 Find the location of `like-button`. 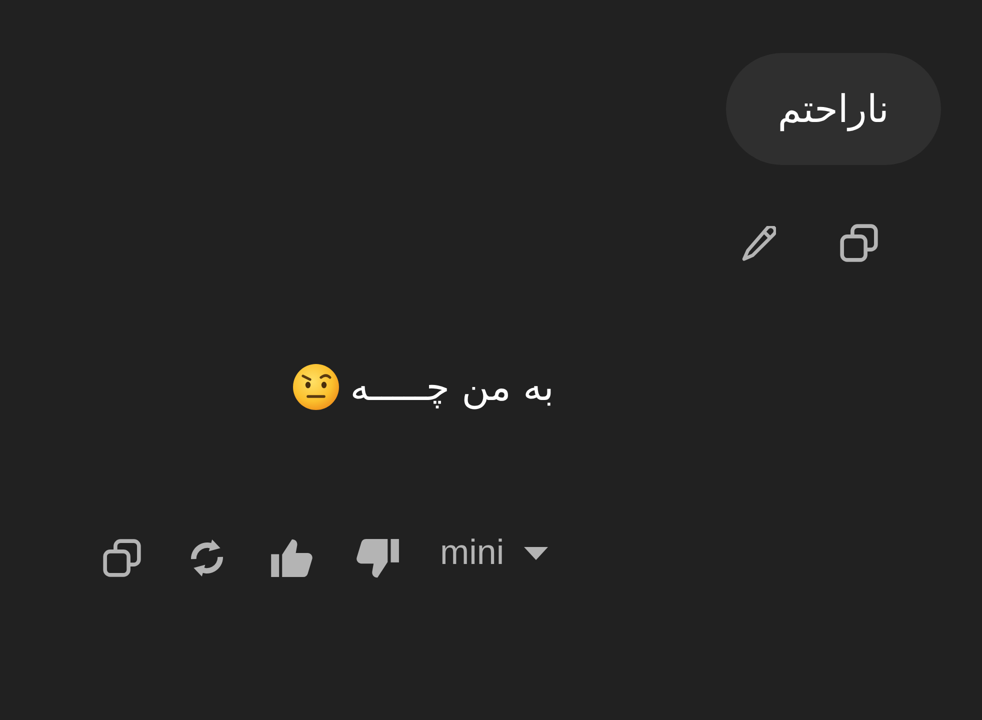

like-button is located at coordinates (292, 558).